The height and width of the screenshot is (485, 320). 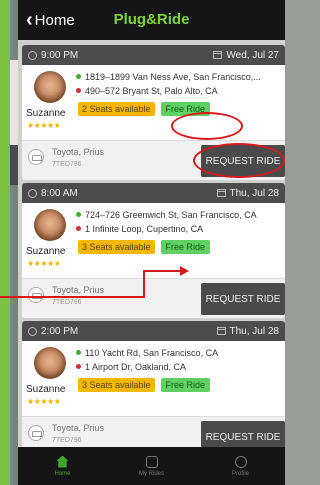 What do you see at coordinates (60, 55) in the screenshot?
I see `ride-time: 9:00 PM` at bounding box center [60, 55].